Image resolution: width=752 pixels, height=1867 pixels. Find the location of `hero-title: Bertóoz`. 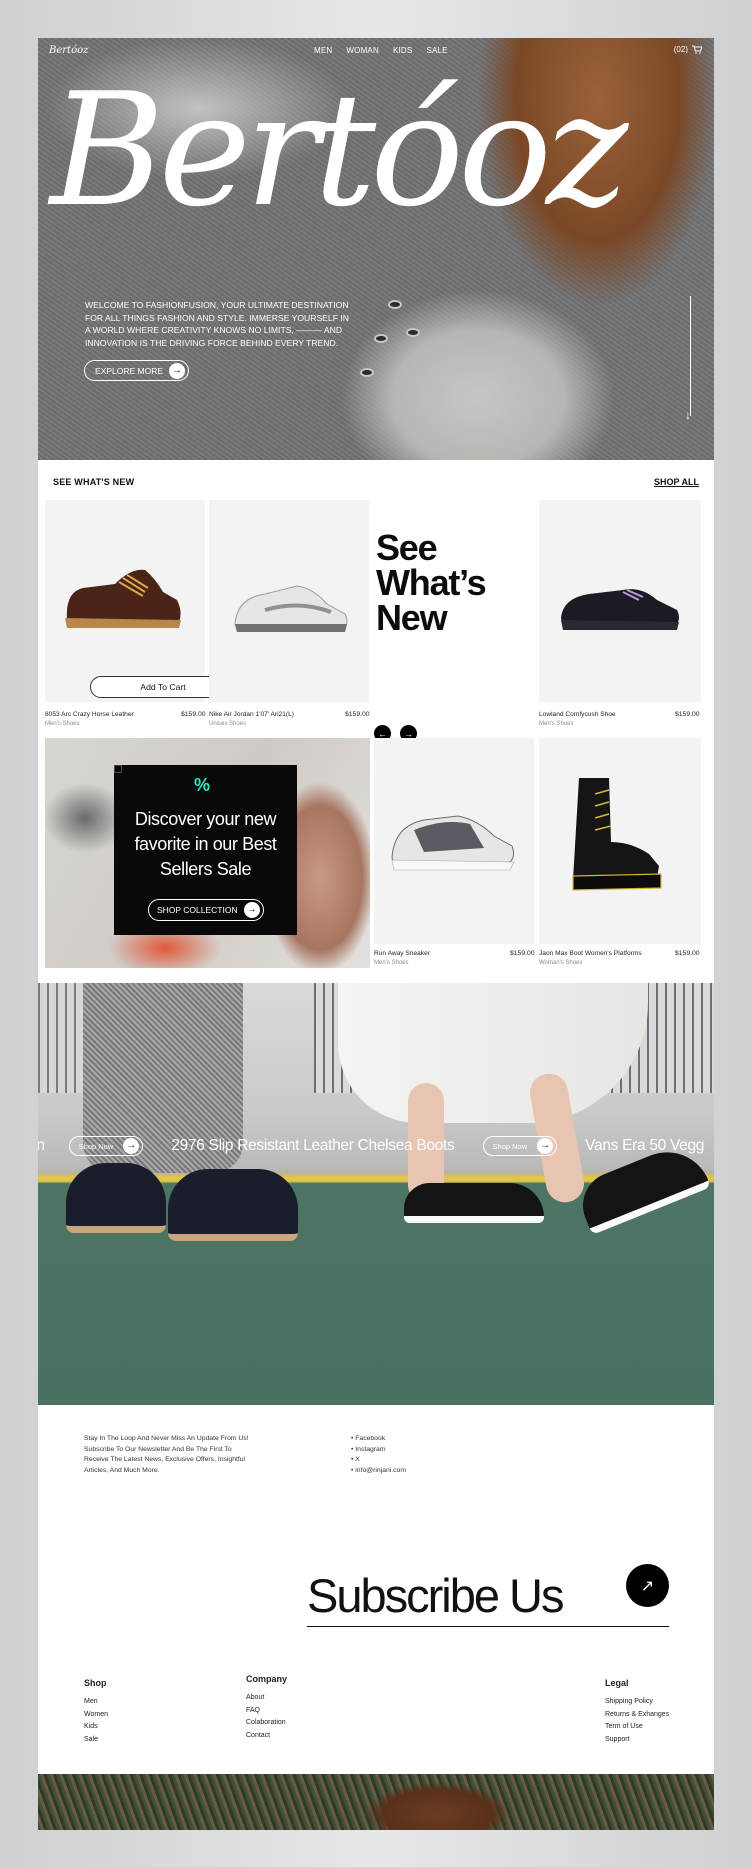

hero-title: Bertóoz is located at coordinates (339, 150).